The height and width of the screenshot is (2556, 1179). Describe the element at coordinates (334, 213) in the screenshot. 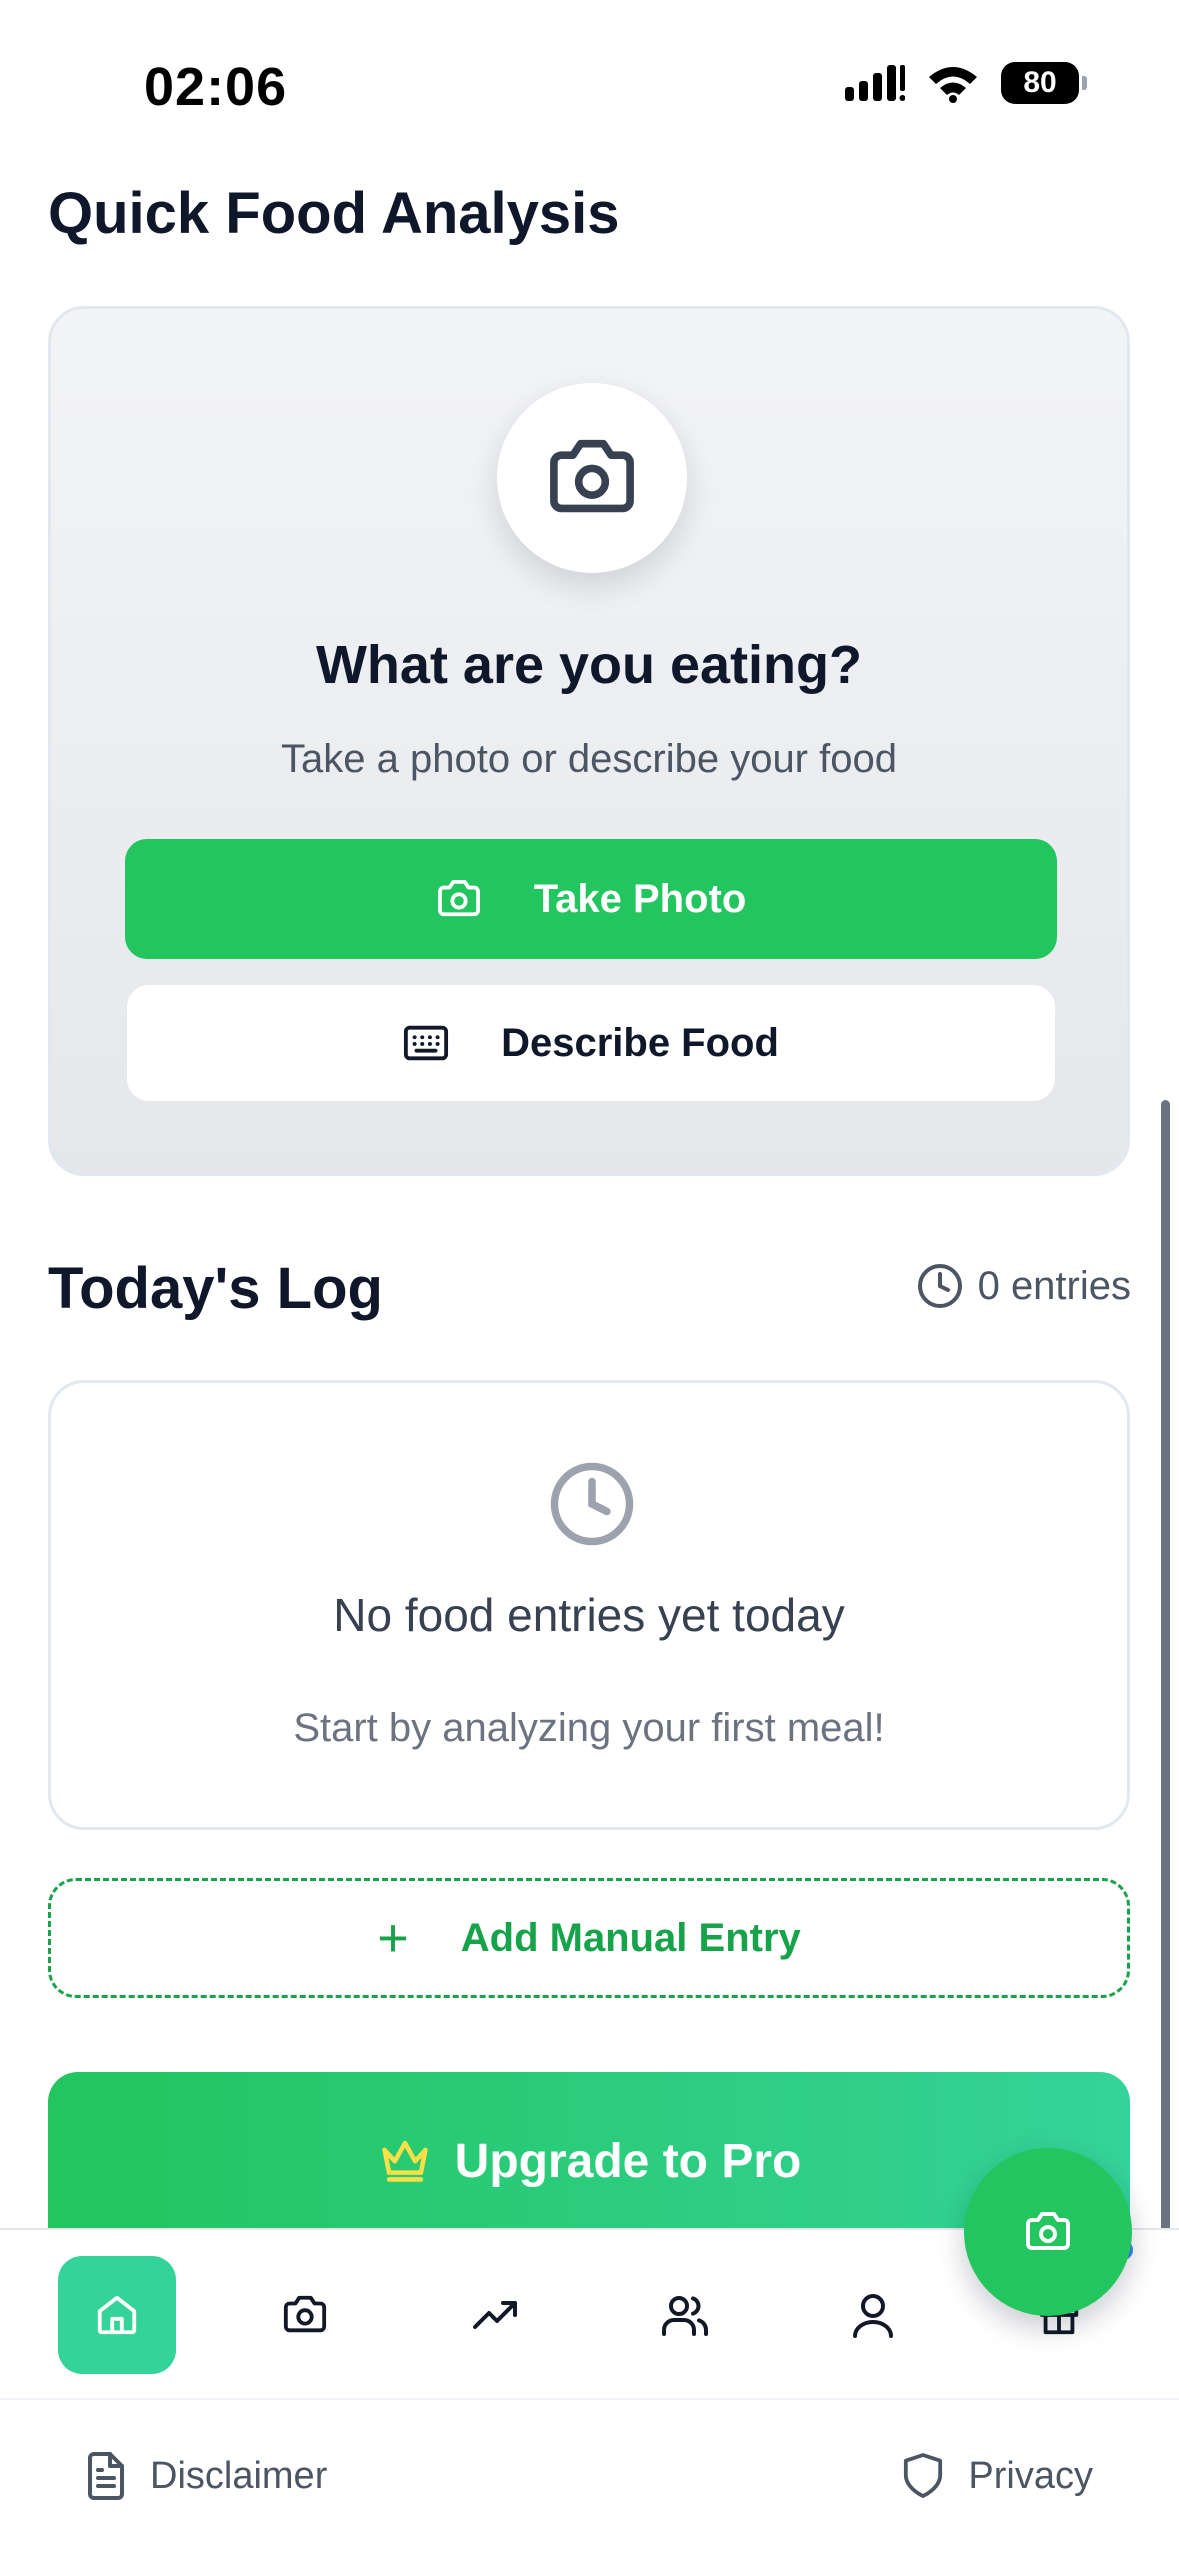

I see `quick-analysis-title: Quick Food Analysis` at that location.